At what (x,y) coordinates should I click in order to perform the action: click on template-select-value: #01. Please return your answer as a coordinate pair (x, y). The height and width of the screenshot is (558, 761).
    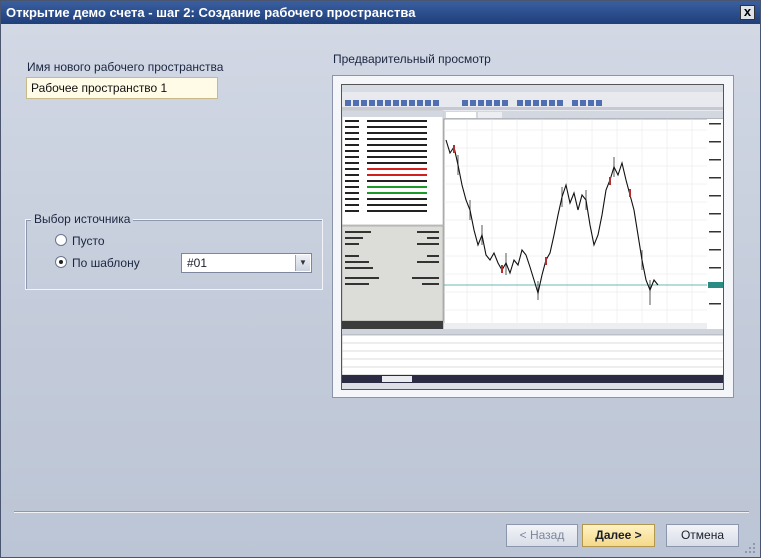
    Looking at the image, I should click on (197, 263).